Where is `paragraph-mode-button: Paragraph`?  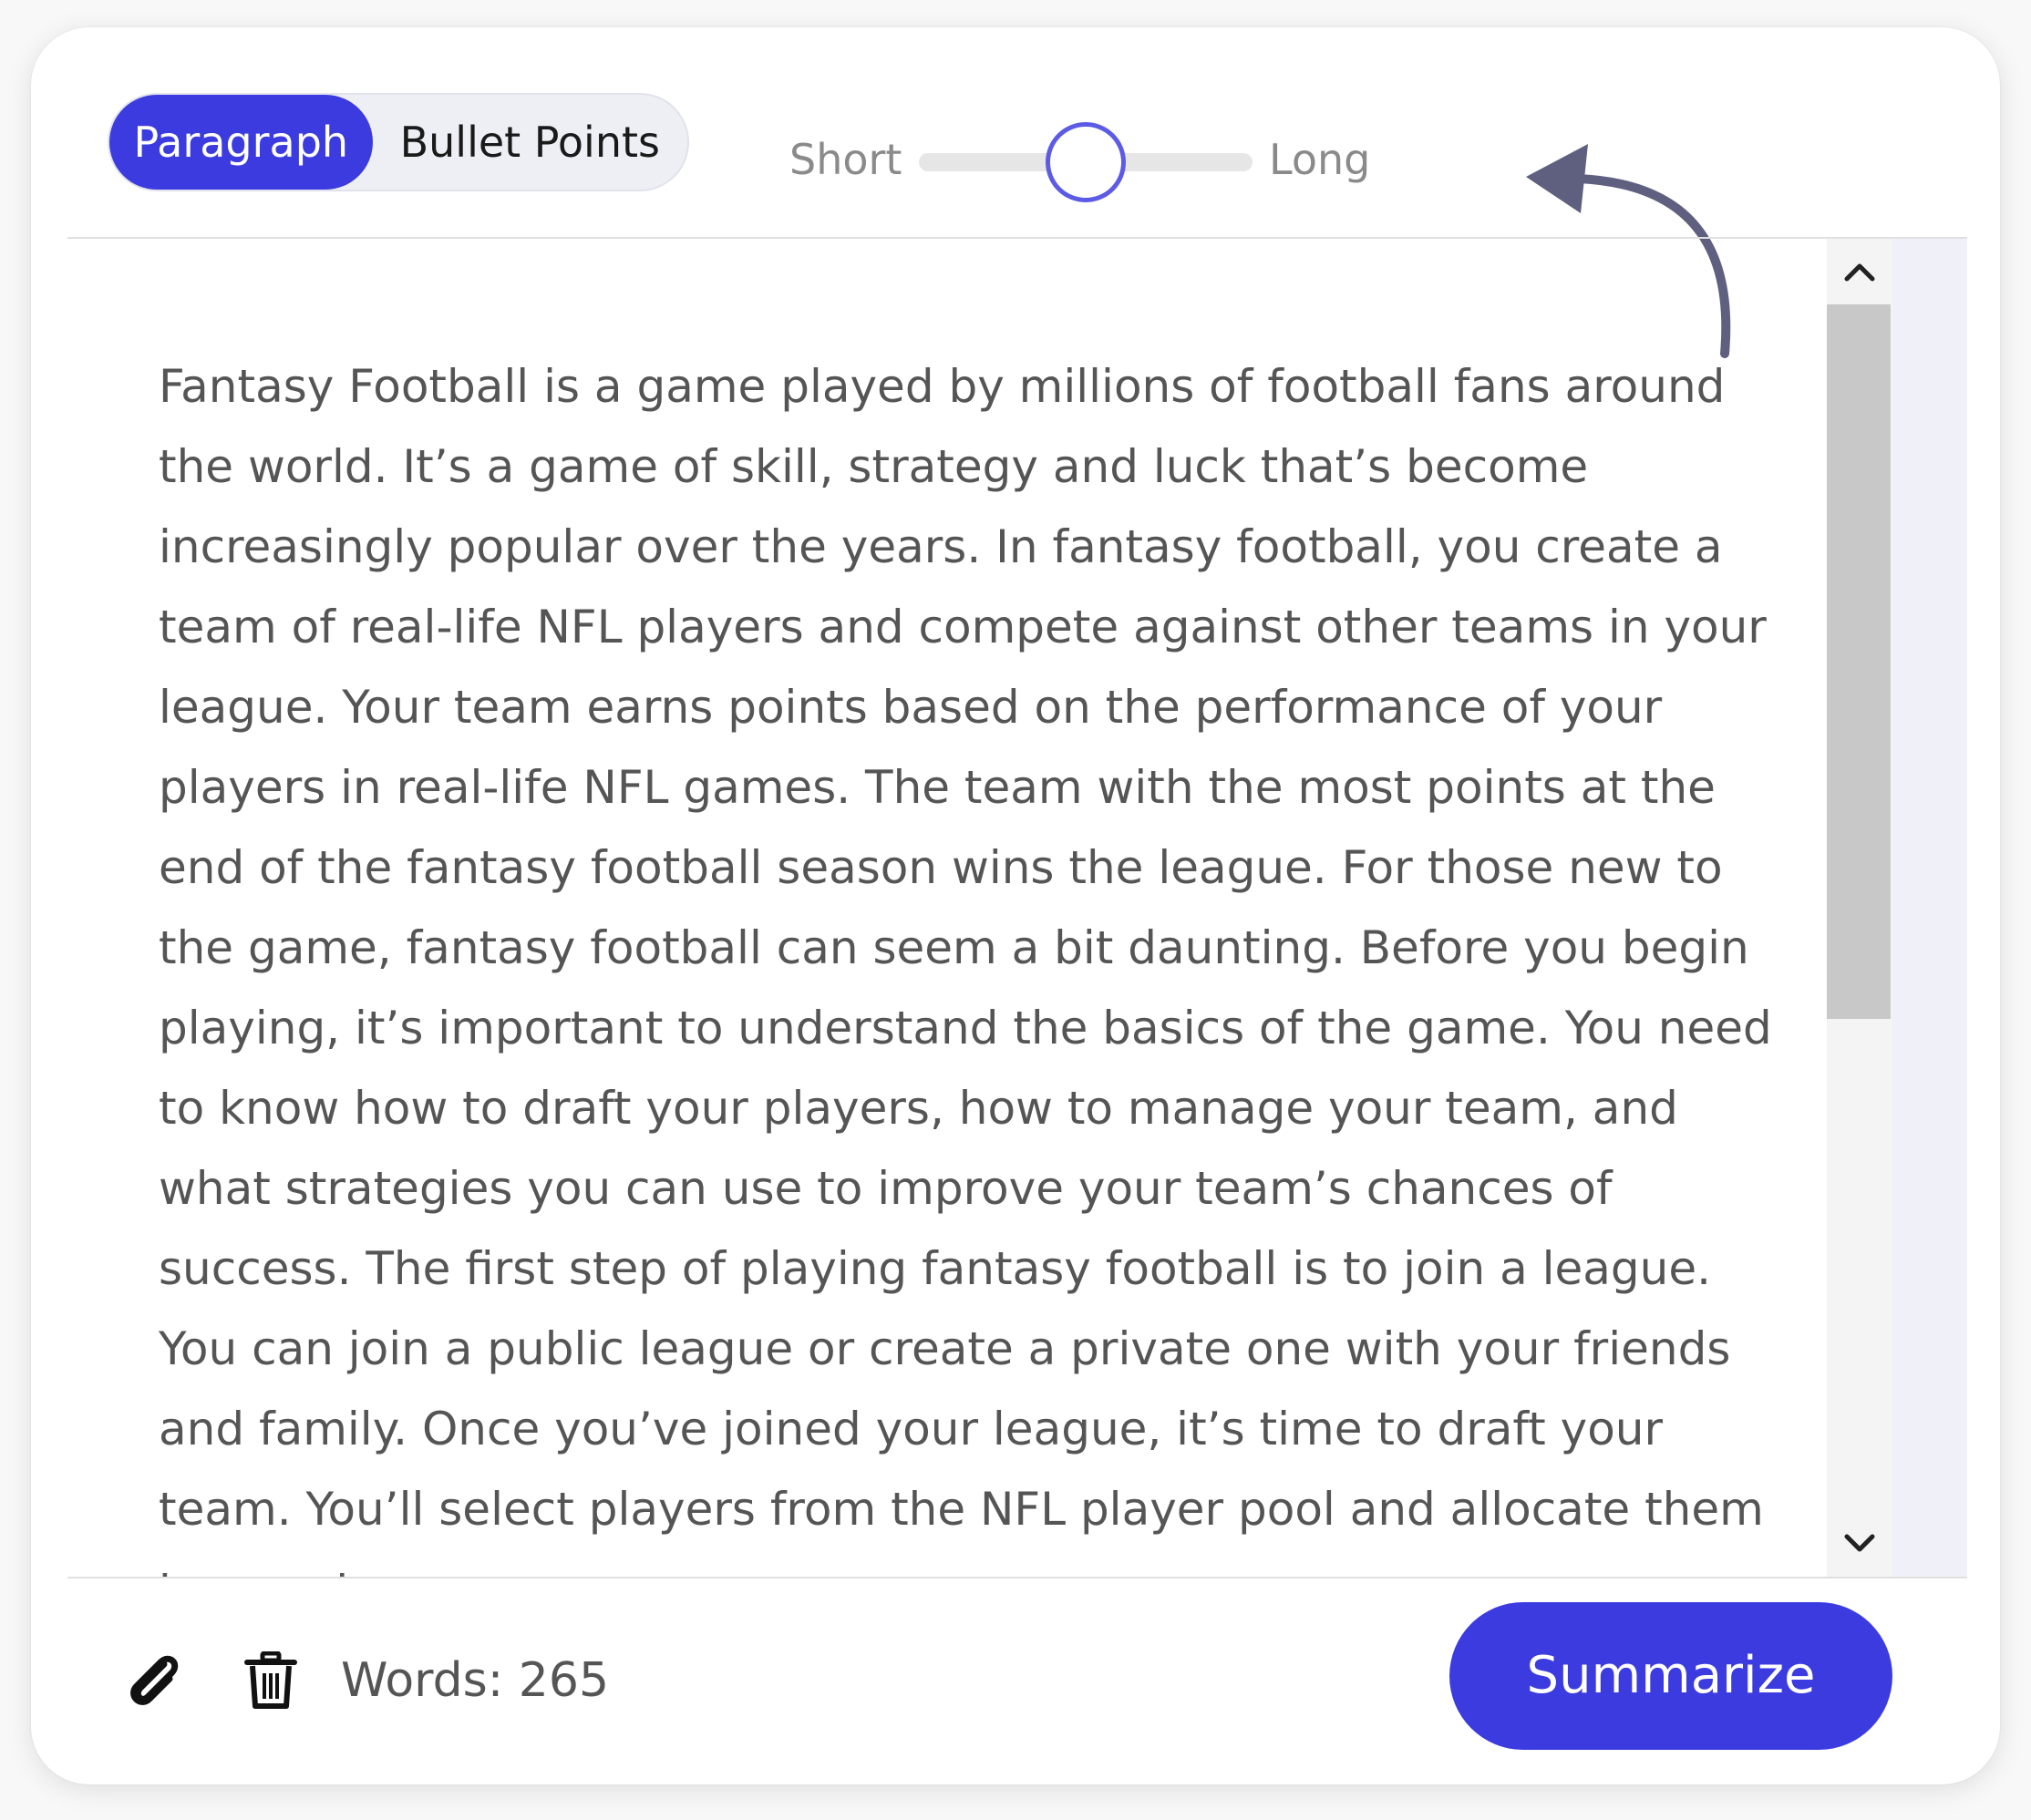 paragraph-mode-button: Paragraph is located at coordinates (241, 142).